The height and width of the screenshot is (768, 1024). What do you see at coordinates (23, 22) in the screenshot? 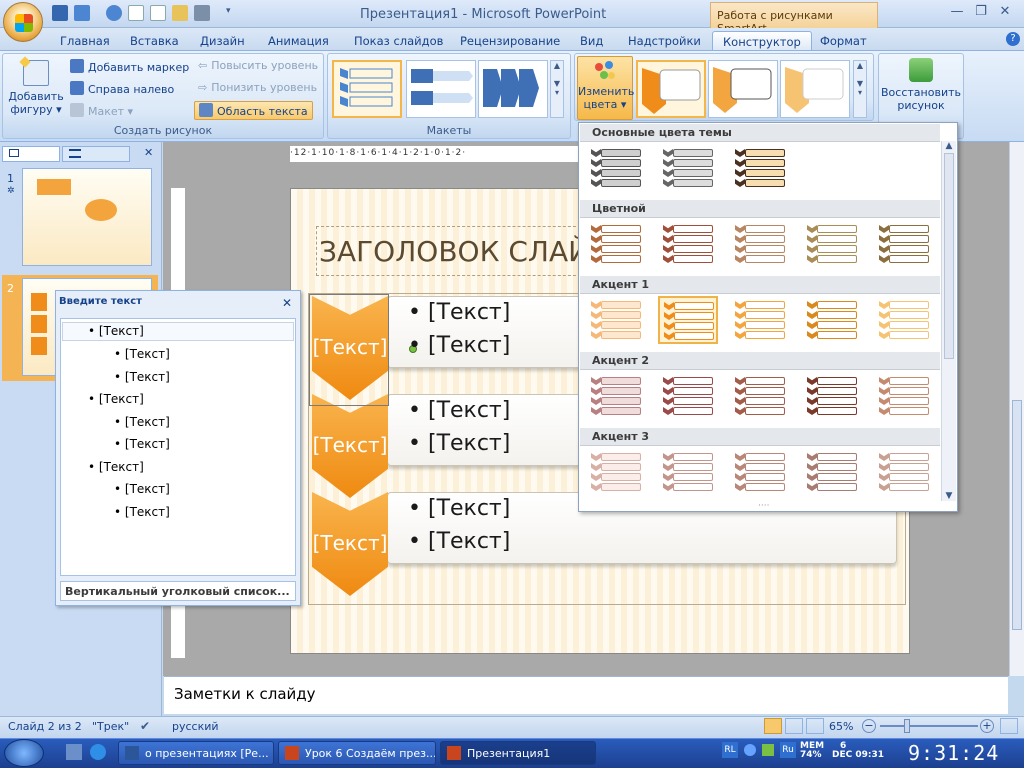
I see `office-button` at bounding box center [23, 22].